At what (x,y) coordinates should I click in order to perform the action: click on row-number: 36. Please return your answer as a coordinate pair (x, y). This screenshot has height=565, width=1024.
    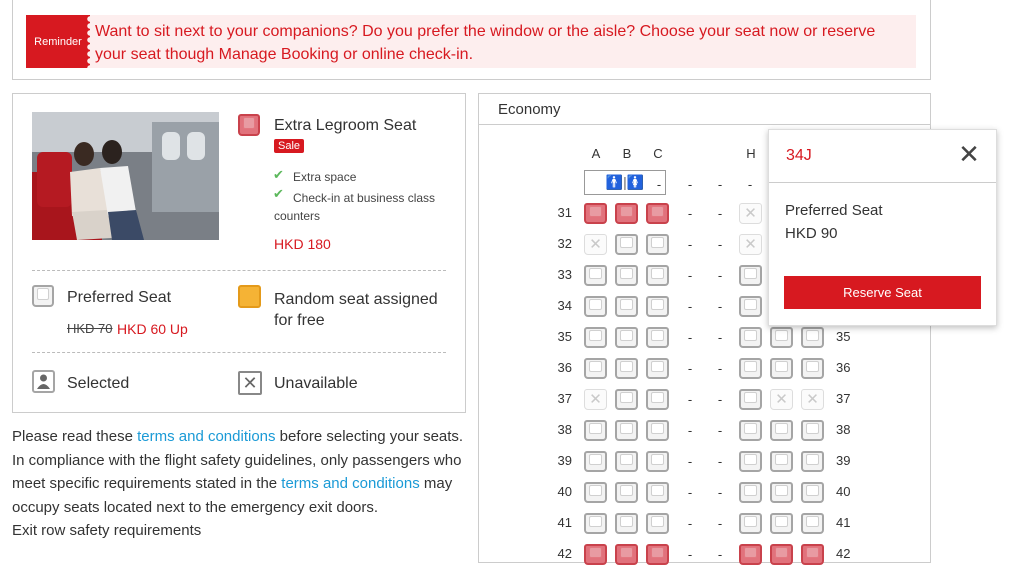
    Looking at the image, I should click on (843, 367).